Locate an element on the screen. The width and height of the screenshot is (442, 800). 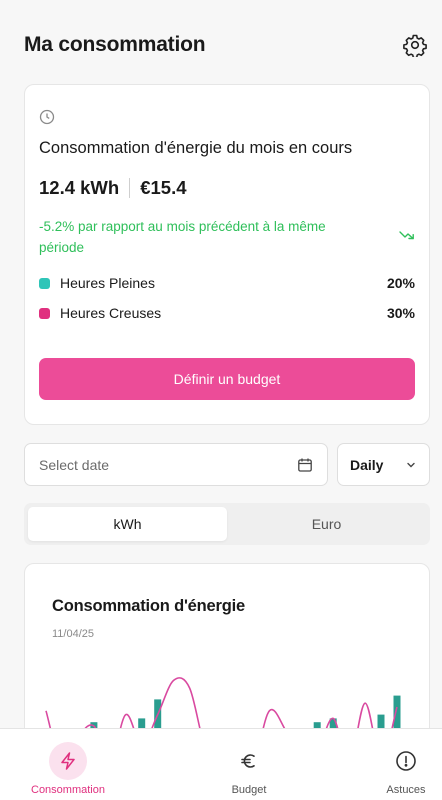
tab-euro: Euro is located at coordinates (326, 524).